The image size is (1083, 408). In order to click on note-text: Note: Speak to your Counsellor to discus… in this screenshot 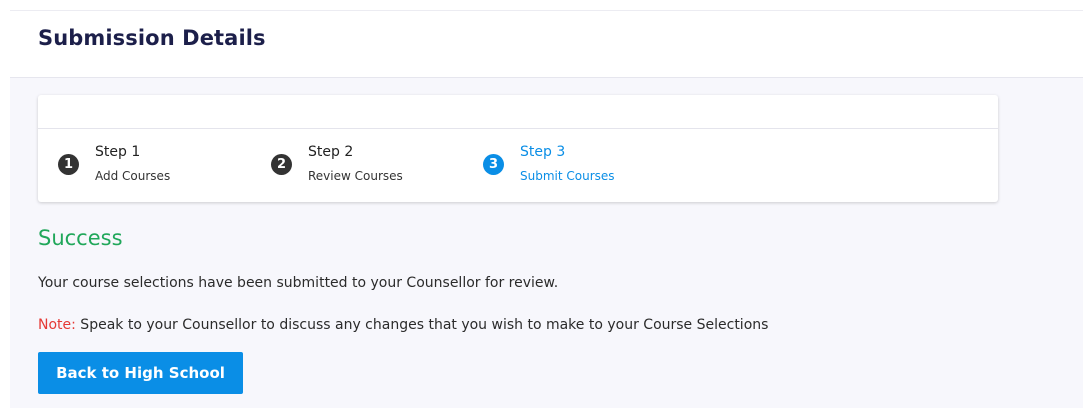, I will do `click(403, 325)`.